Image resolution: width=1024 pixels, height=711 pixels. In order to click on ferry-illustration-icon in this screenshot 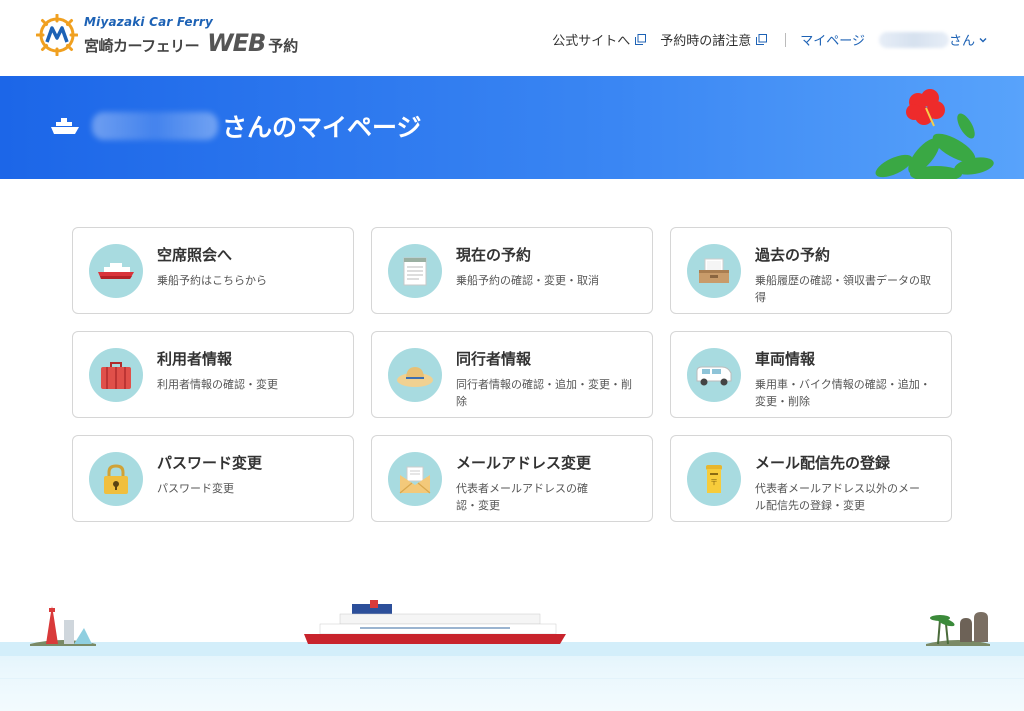, I will do `click(435, 622)`.